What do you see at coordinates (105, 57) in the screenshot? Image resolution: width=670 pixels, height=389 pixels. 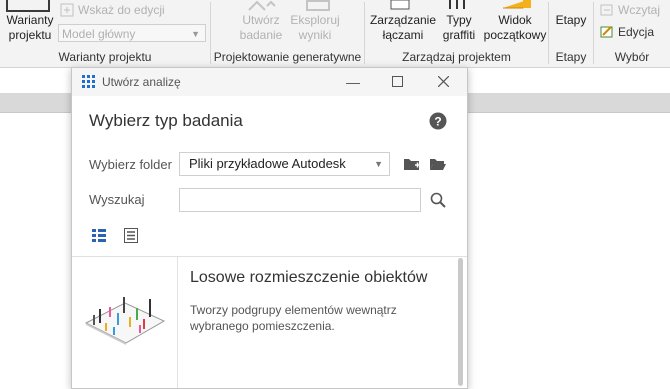 I see `group-label: Warianty projektu` at bounding box center [105, 57].